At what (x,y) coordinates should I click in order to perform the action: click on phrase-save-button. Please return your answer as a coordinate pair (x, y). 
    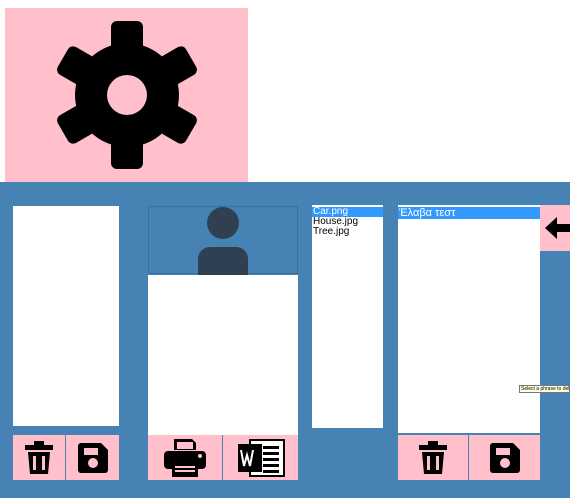
    Looking at the image, I should click on (504, 457).